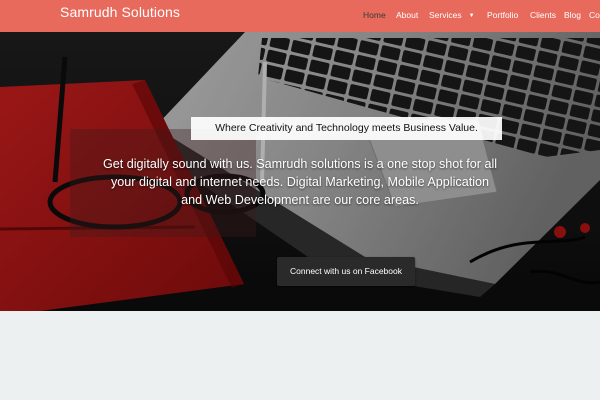 The image size is (600, 400). What do you see at coordinates (543, 15) in the screenshot?
I see `nav-item-clients: Clients` at bounding box center [543, 15].